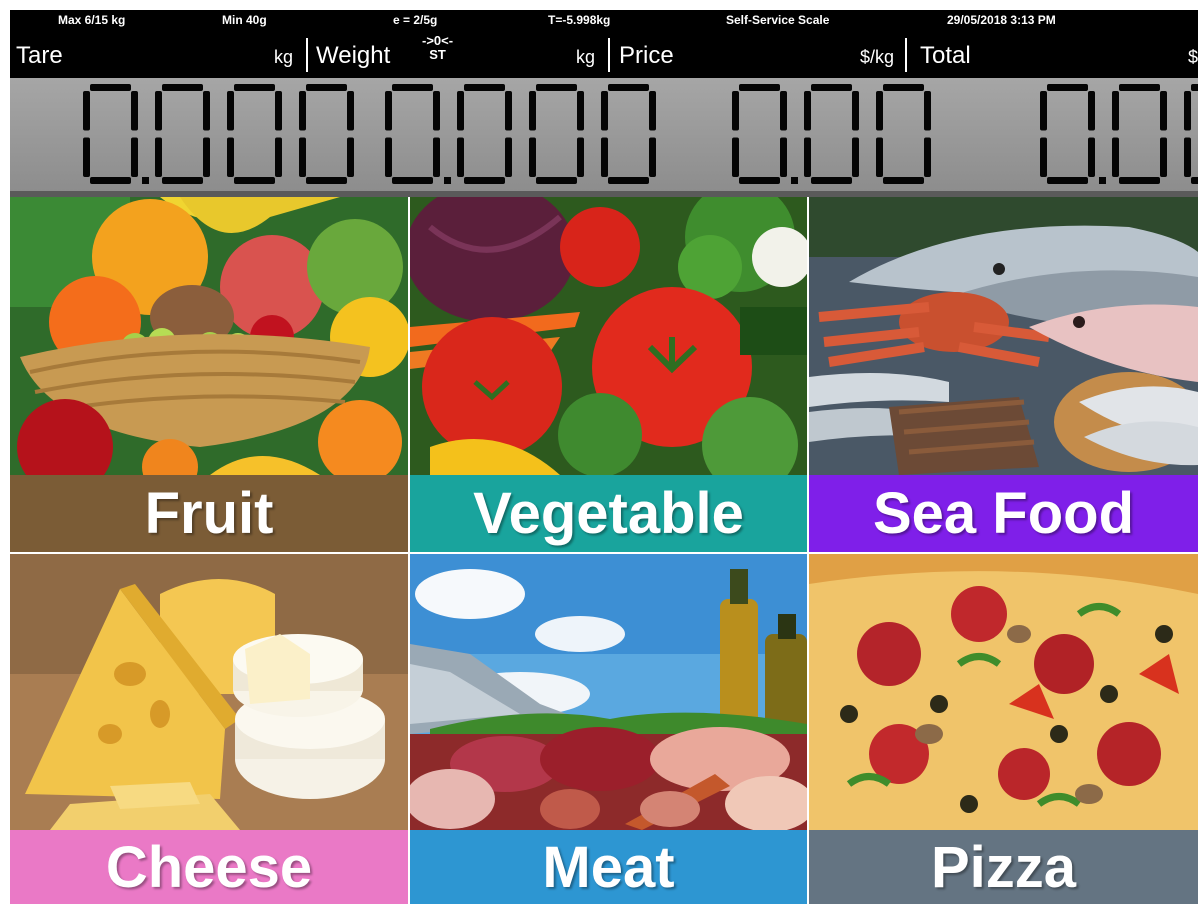  What do you see at coordinates (209, 867) in the screenshot?
I see `category-label-cheese: Cheese` at bounding box center [209, 867].